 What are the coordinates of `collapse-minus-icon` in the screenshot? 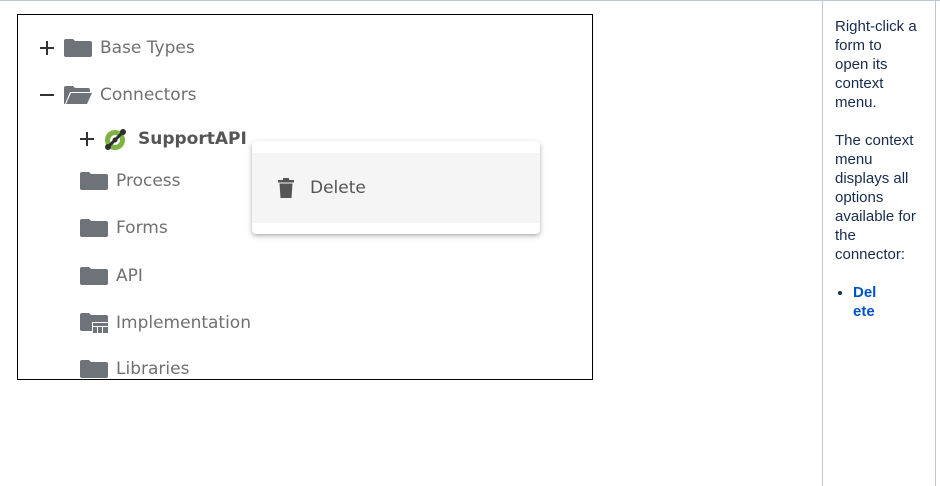 It's located at (47, 95).